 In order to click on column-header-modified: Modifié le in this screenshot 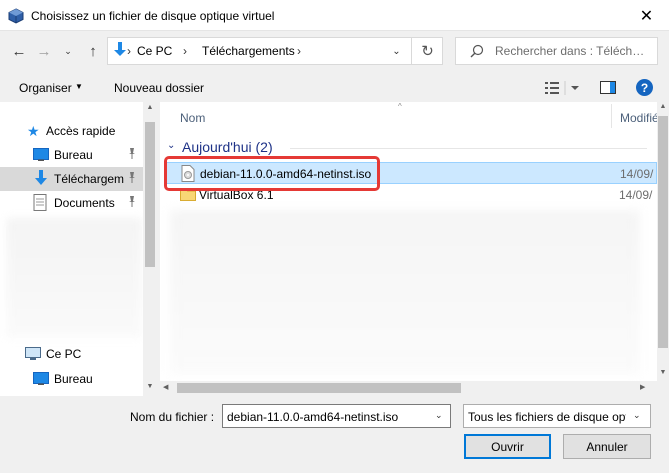, I will do `click(638, 118)`.